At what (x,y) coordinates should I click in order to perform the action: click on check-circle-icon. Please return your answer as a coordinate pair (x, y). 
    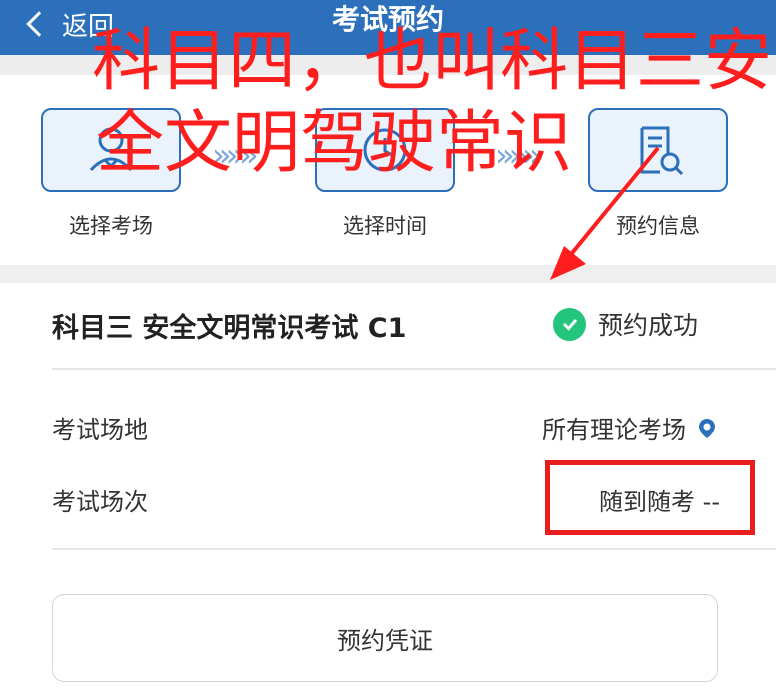
    Looking at the image, I should click on (569, 324).